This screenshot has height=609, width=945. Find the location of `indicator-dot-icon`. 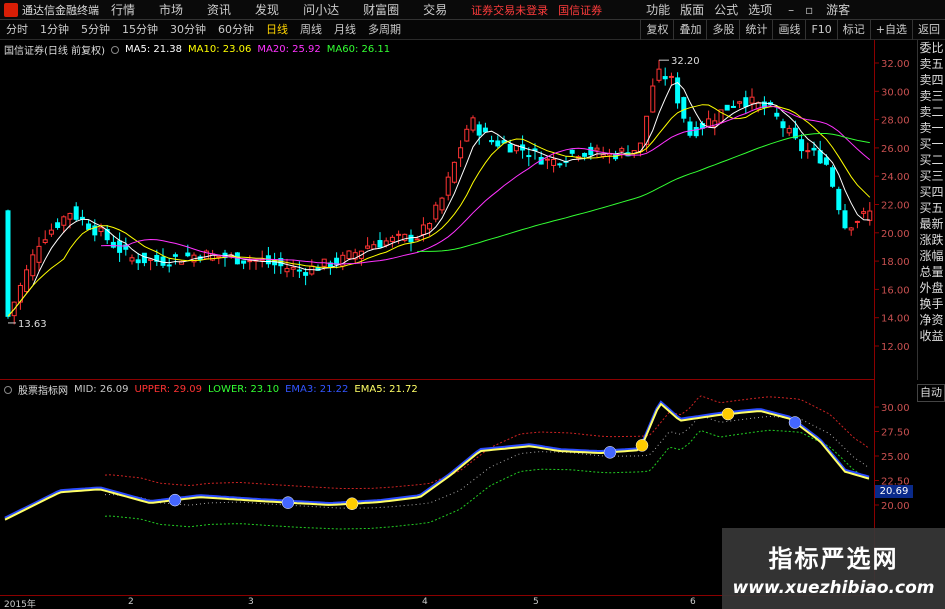

indicator-dot-icon is located at coordinates (8, 389).